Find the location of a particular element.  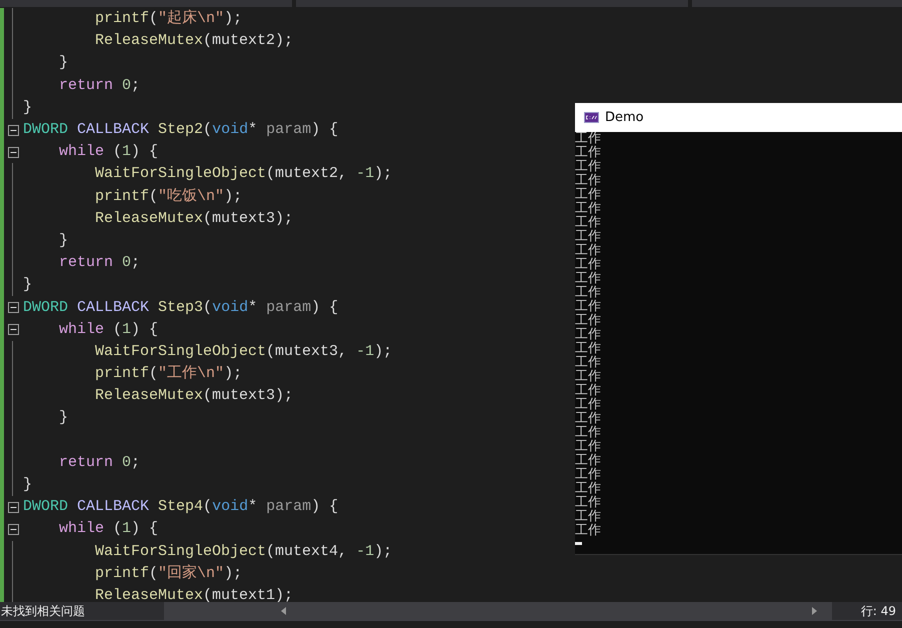

code-line: printf("回家\n"); is located at coordinates (168, 573).